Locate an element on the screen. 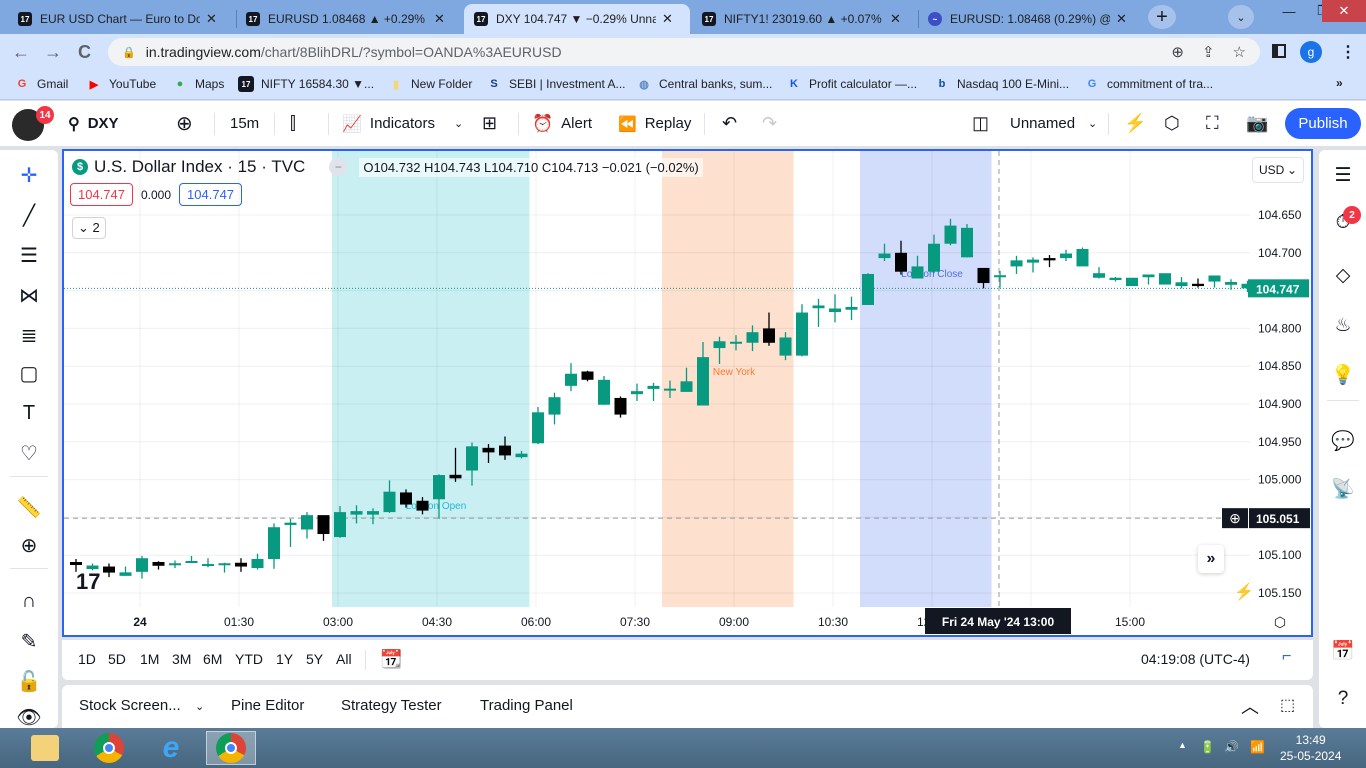  browser-tab: 17 EURUSD 1.08468 ▲ +0.29% Unnamed ✕ is located at coordinates (350, 19).